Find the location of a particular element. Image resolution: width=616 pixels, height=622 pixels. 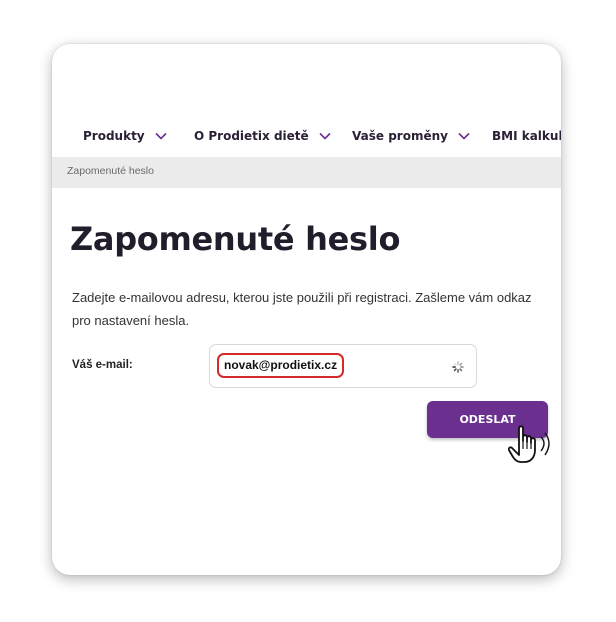

nav-item-bmi-kalkulacka: BMI kalkulač is located at coordinates (526, 136).